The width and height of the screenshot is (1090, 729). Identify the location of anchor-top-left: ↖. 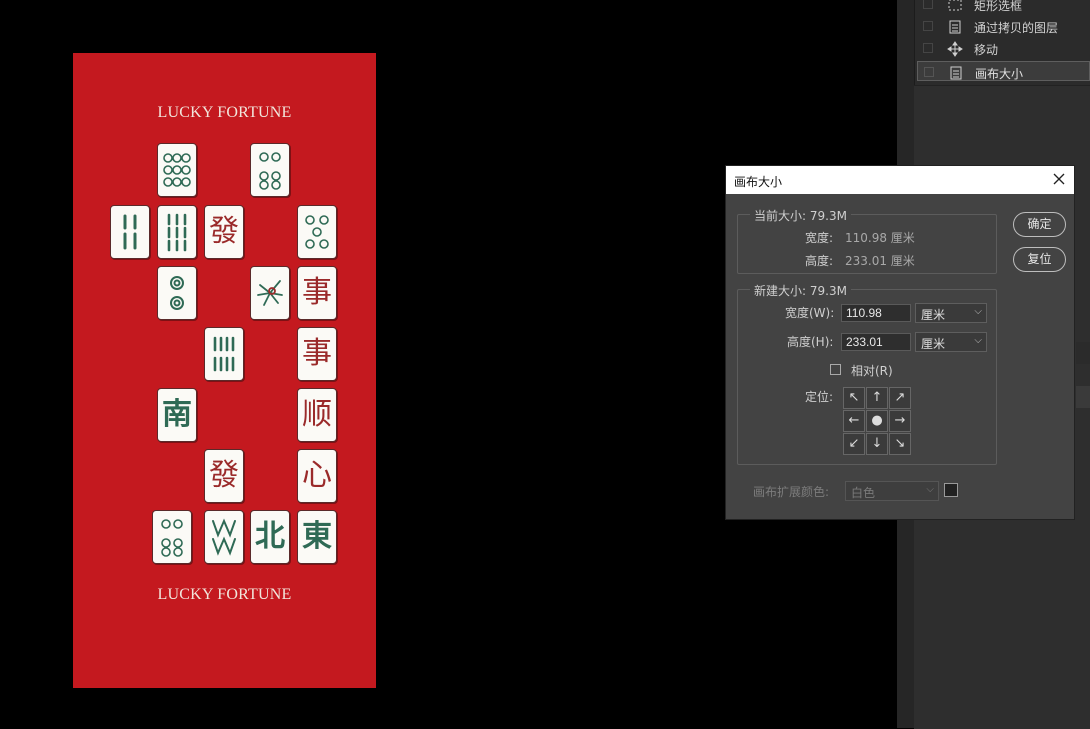
(854, 398).